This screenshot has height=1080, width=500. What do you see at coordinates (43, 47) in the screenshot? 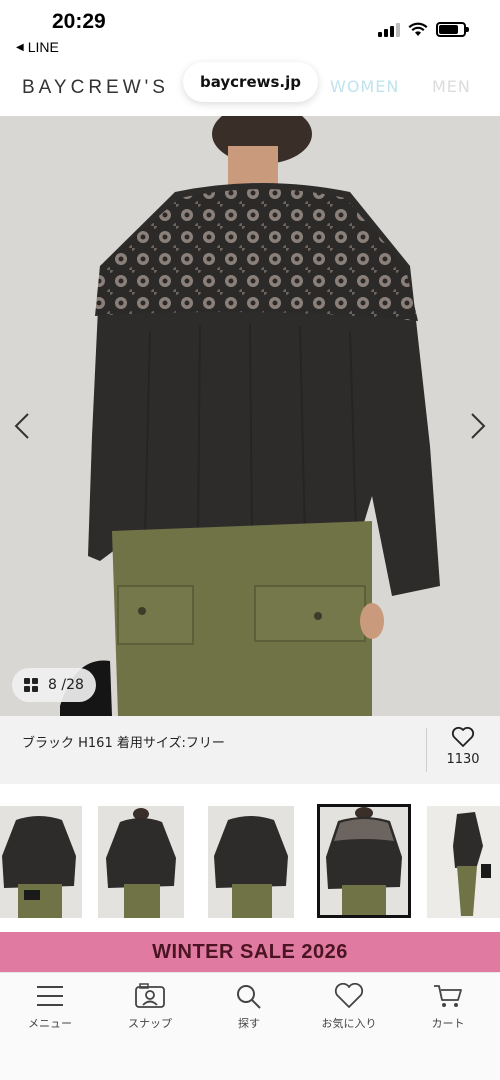
I see `back-app-label: LINE` at bounding box center [43, 47].